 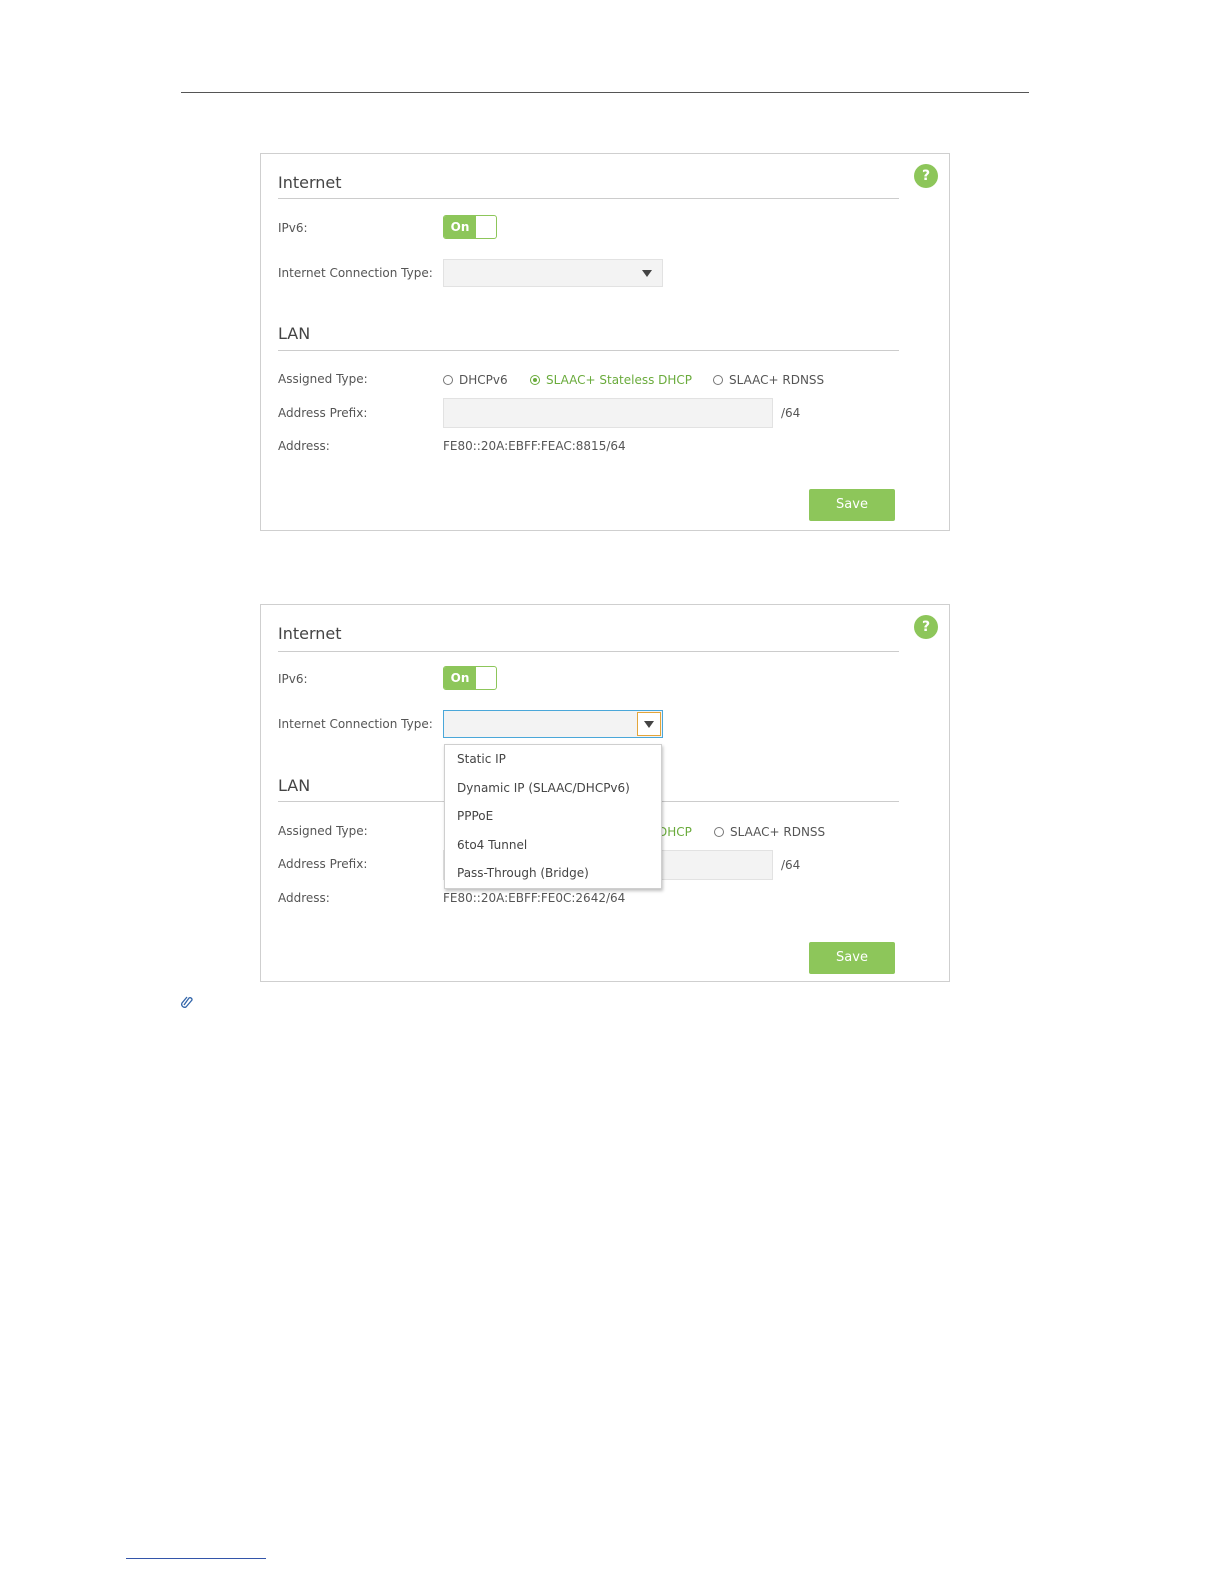 I want to click on radio-slaac-stateless-dhcp: SLAAC+ Stateless DHCP, so click(x=611, y=380).